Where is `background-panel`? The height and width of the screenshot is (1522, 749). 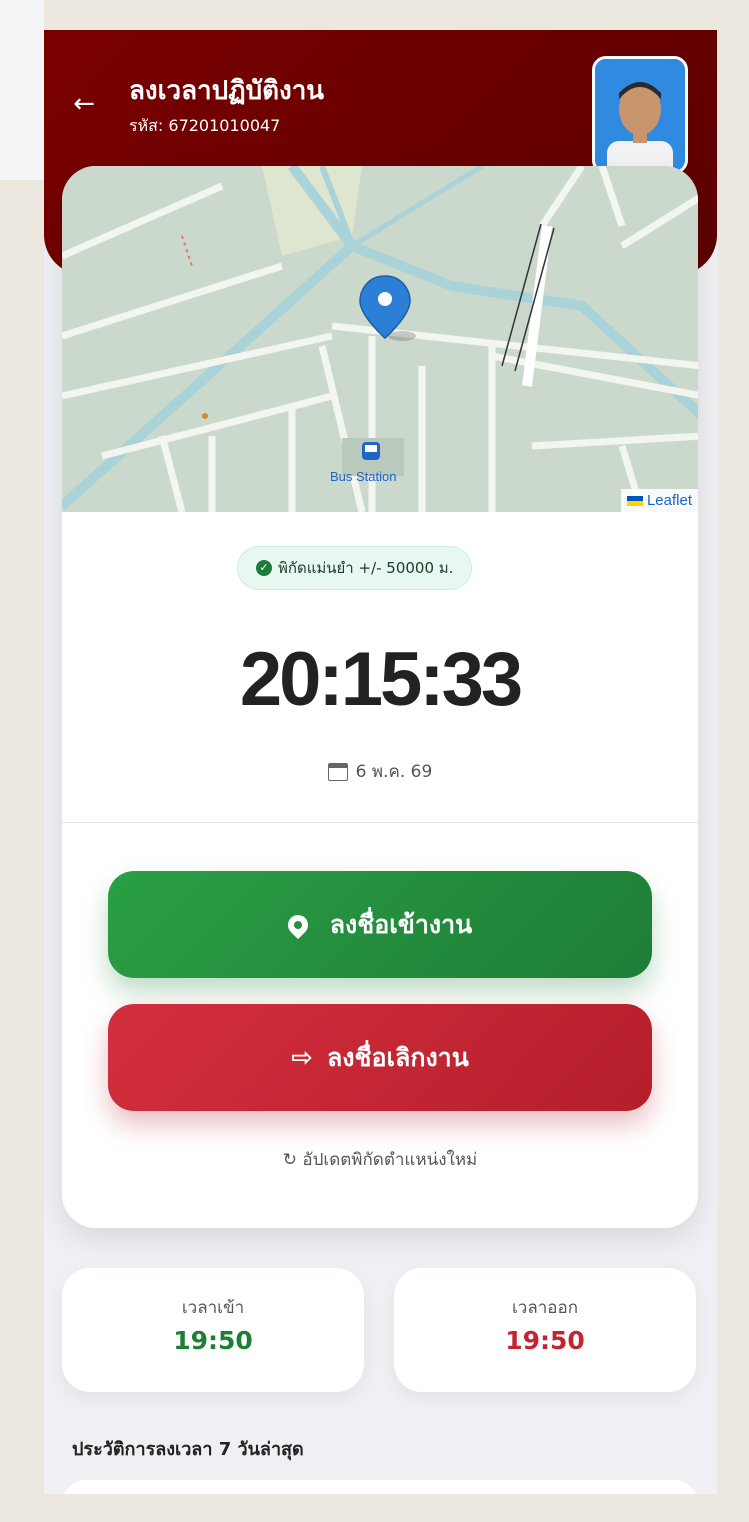
background-panel is located at coordinates (22, 90).